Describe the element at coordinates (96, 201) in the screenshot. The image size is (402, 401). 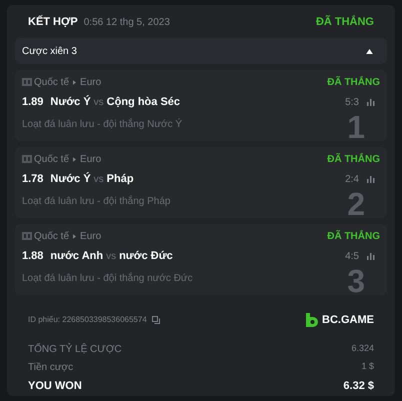
I see `market-label: Loạt đá luân lưu - đội thắng Pháp` at that location.